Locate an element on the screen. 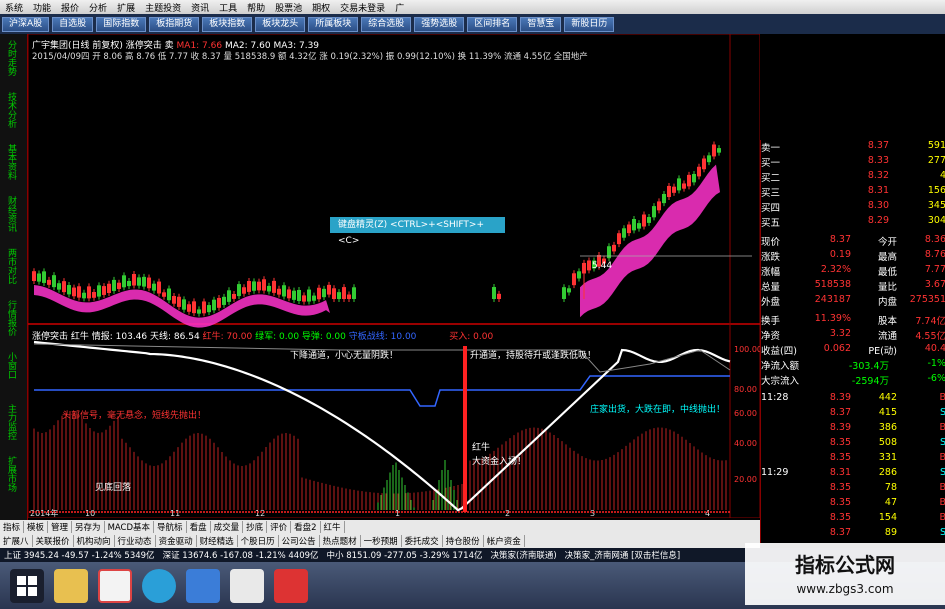  file-explorer-icon is located at coordinates (71, 585).